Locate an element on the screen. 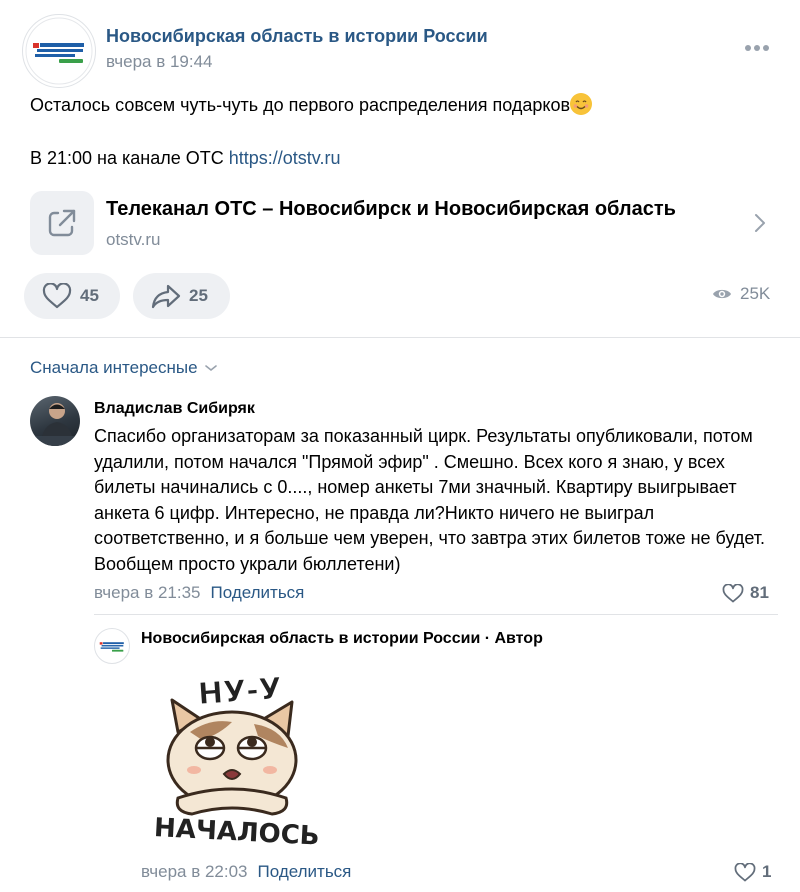 This screenshot has height=892, width=800. external-link-icon is located at coordinates (62, 223).